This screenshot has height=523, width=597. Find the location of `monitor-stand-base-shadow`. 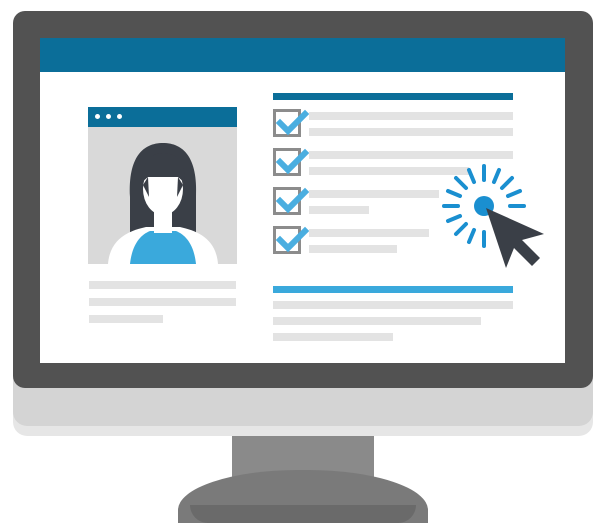

monitor-stand-base-shadow is located at coordinates (303, 514).